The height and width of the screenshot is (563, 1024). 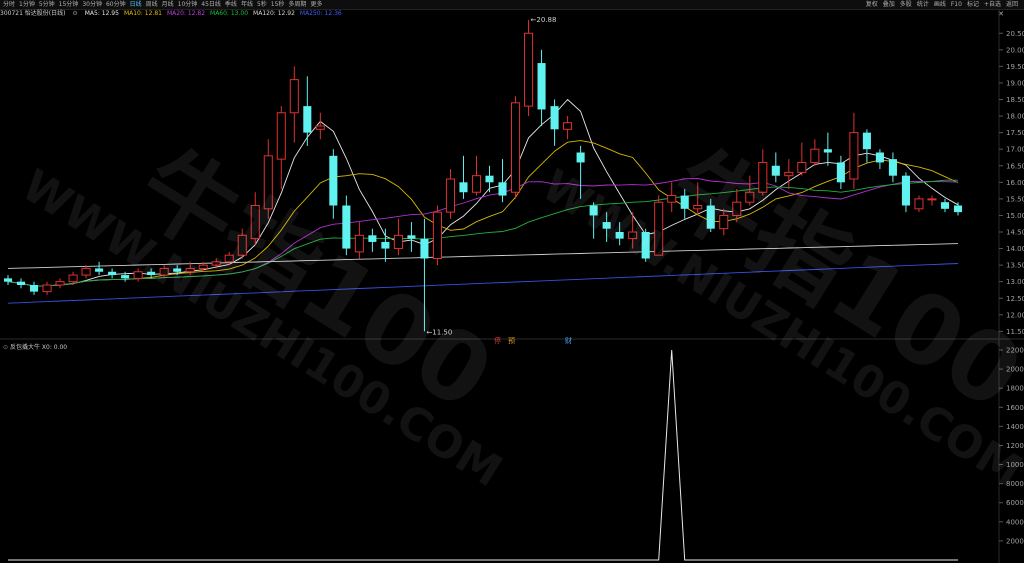 I want to click on ind-tick-label: 4000, so click(x=1015, y=522).